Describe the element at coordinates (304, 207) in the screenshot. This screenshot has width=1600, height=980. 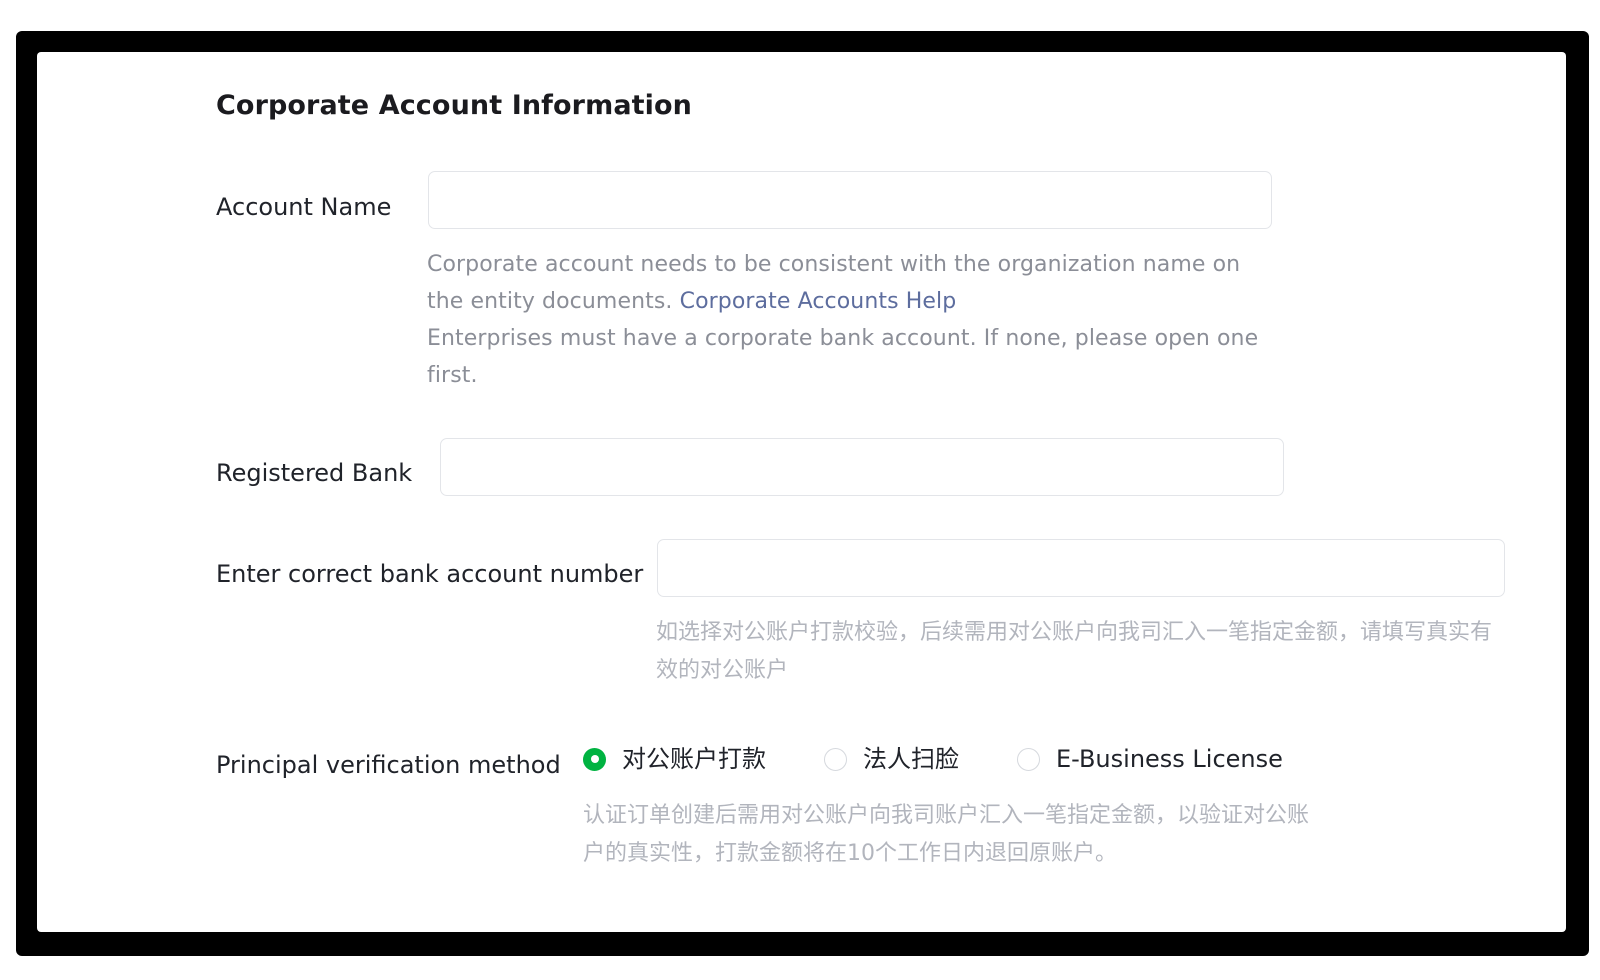
I see `label-account-name: Account Name` at that location.